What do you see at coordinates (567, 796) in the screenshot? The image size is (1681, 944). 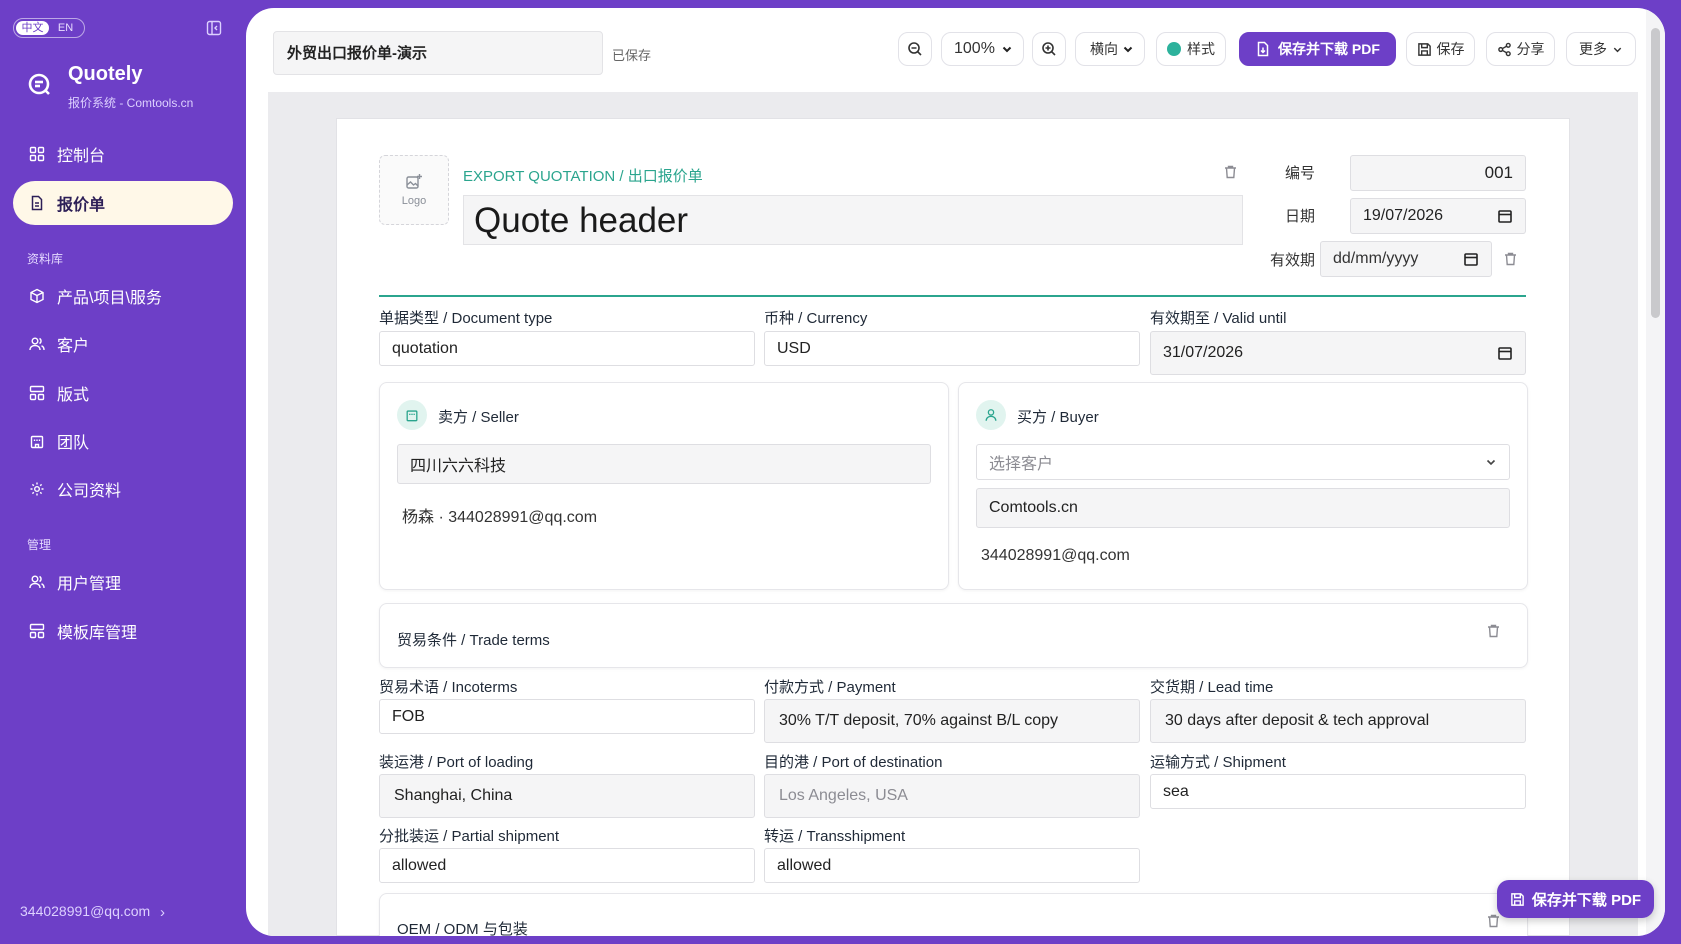 I see `port-loading-input: Shanghai, China` at bounding box center [567, 796].